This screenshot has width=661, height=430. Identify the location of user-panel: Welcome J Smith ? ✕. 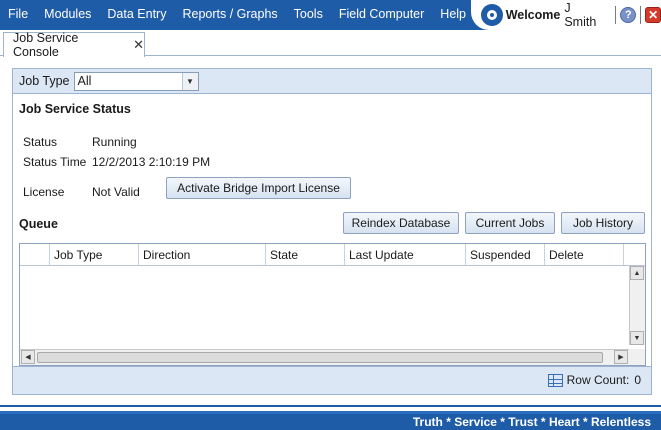
(566, 15).